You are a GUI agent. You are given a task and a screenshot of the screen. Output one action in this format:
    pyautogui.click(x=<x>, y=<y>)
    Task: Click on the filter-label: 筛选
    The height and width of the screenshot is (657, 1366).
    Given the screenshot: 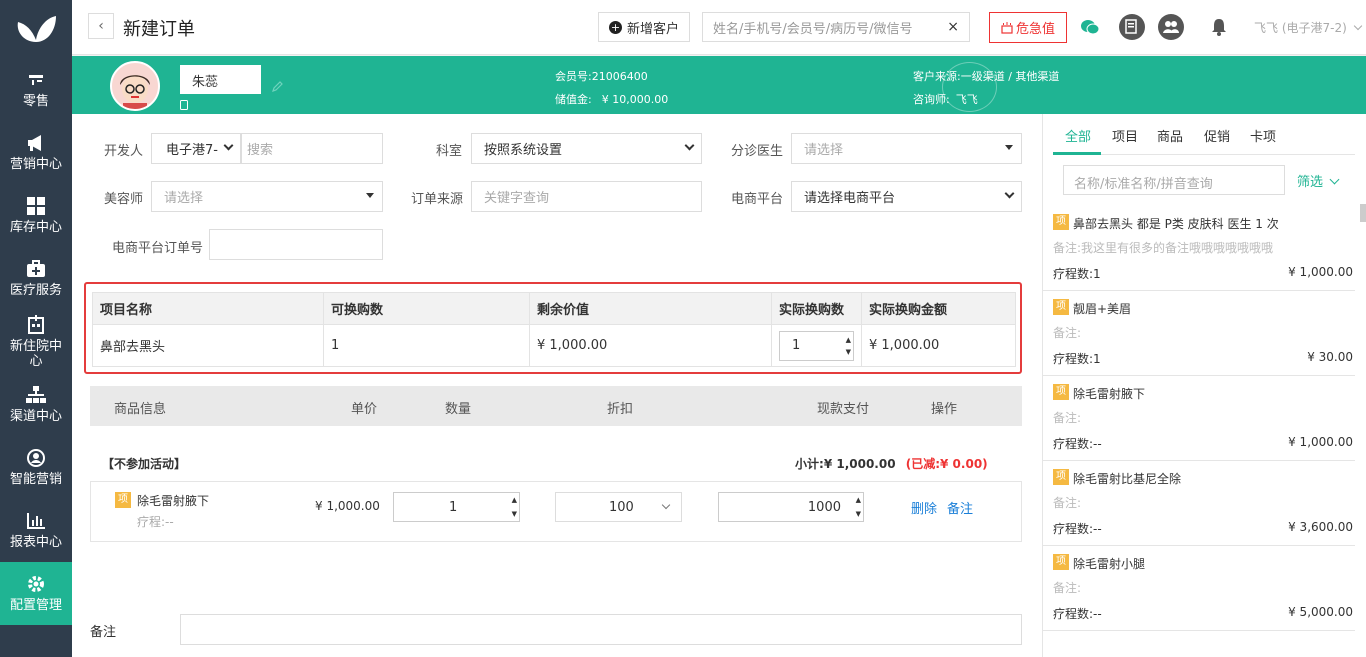 What is the action you would take?
    pyautogui.click(x=1310, y=182)
    